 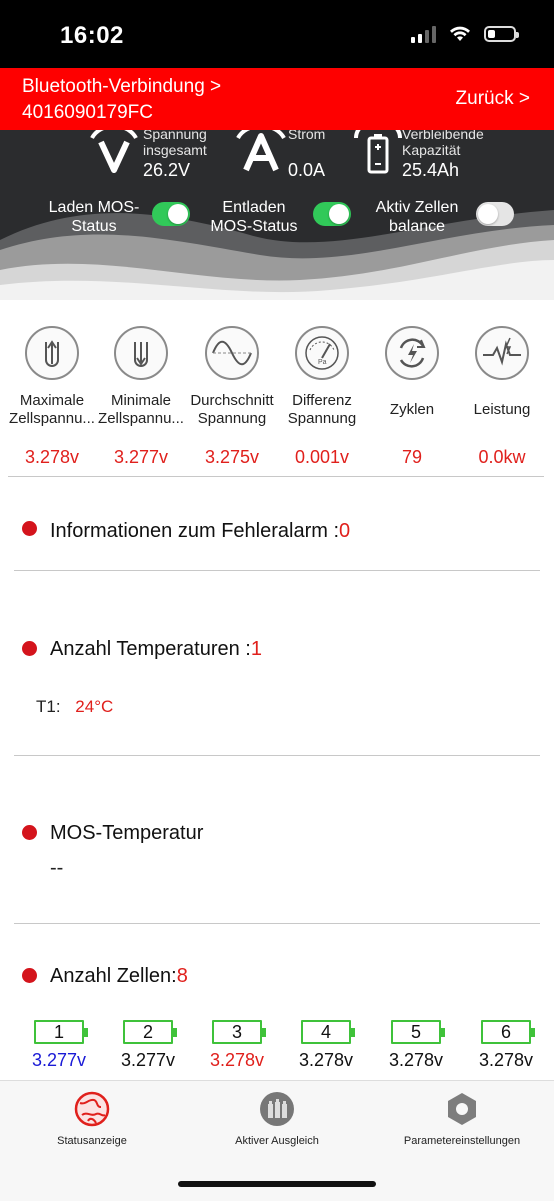 I want to click on average-voltage-name: Durchschnitt Spannung, so click(x=232, y=409).